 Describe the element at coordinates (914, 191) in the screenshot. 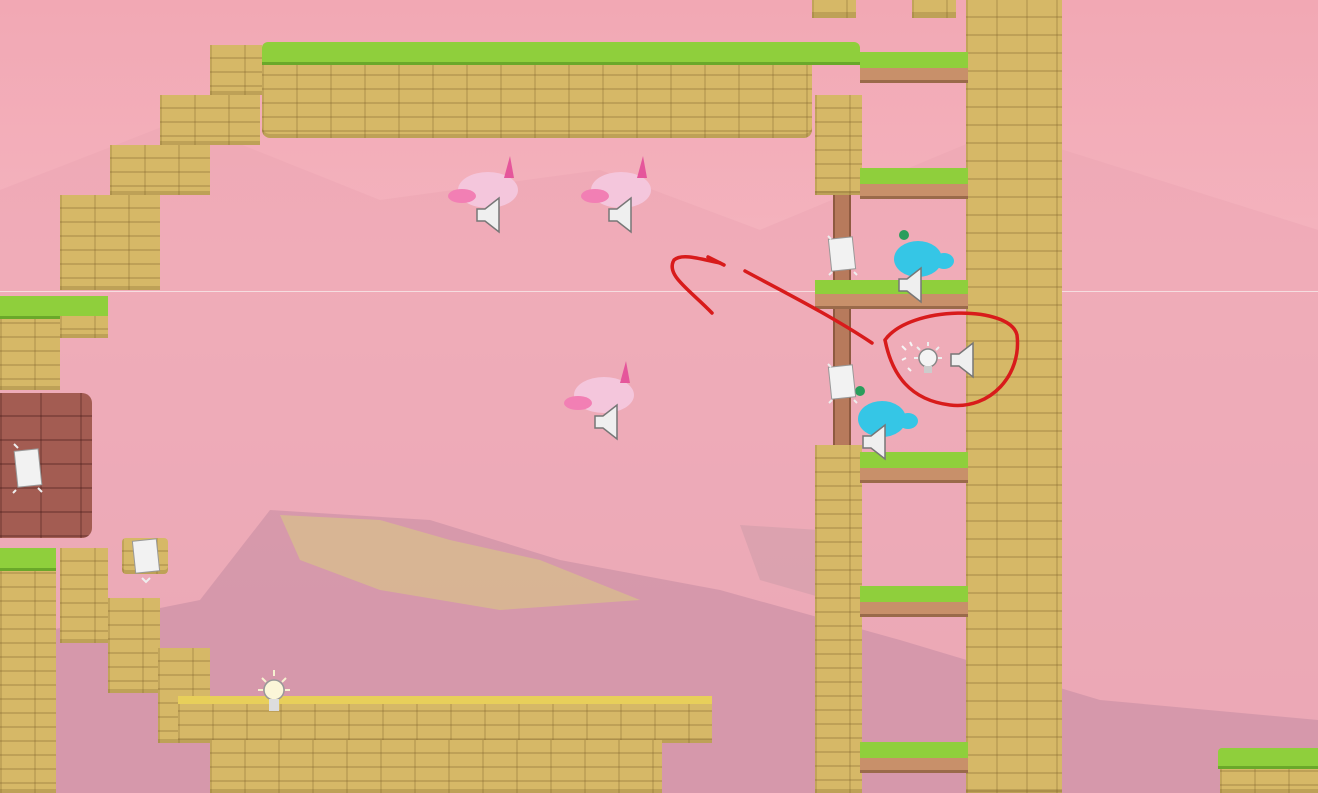

I see `rung-2-base` at that location.